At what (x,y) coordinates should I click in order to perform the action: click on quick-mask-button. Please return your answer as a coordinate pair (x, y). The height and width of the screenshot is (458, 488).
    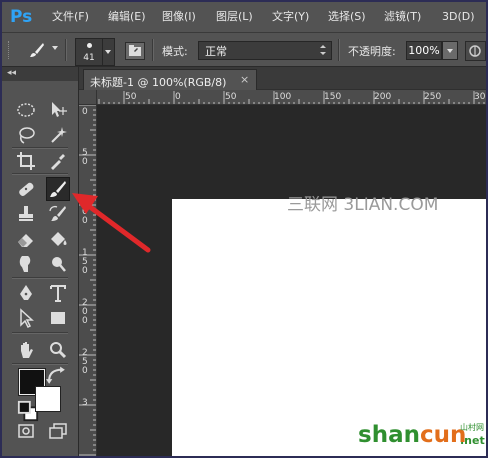
    Looking at the image, I should click on (26, 431).